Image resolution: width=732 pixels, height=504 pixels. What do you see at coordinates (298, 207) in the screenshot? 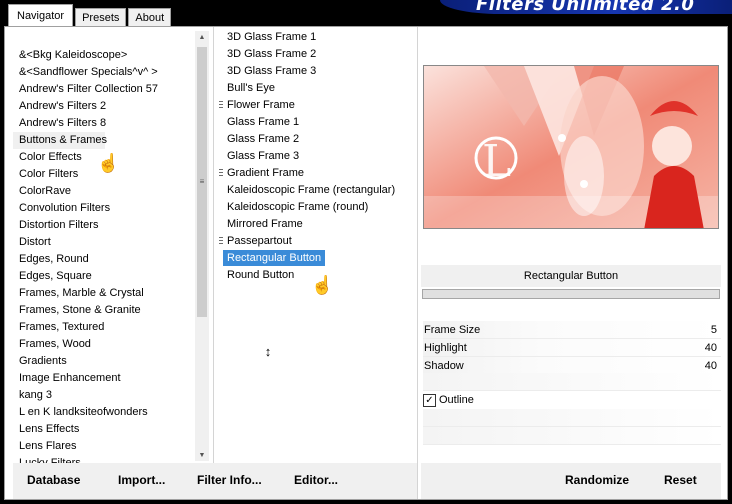
I see `filter-item-label: Kaleidoscopic Frame (round)` at bounding box center [298, 207].